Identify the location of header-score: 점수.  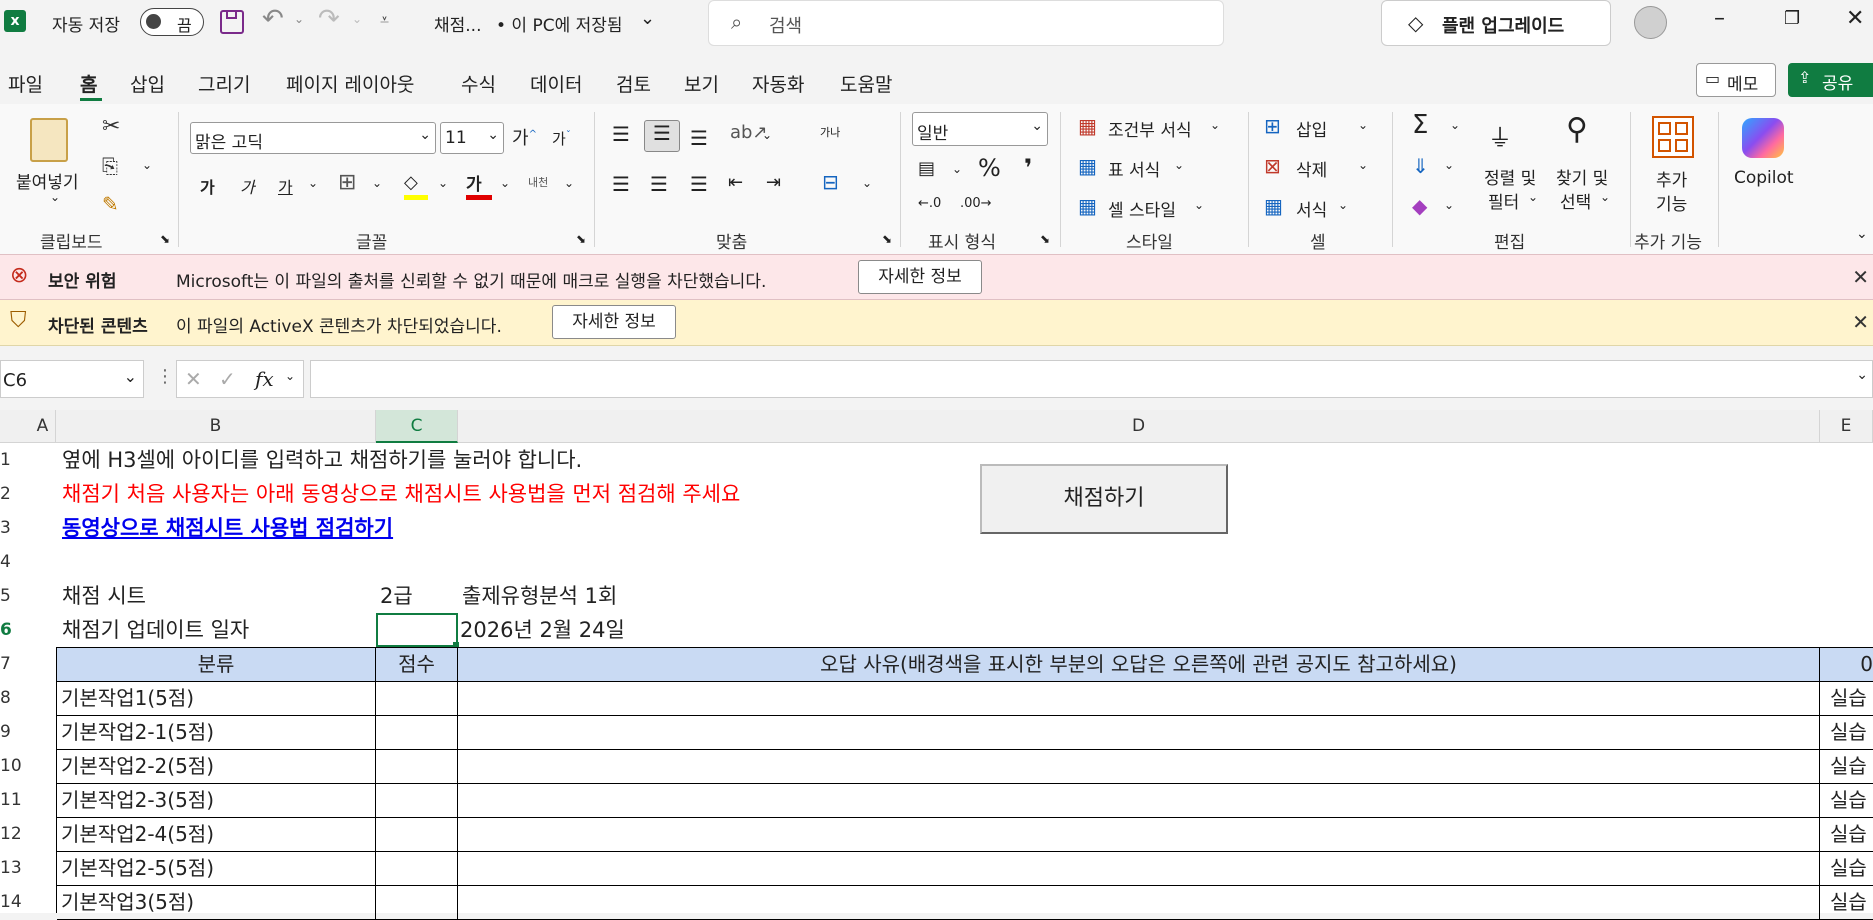
(417, 665).